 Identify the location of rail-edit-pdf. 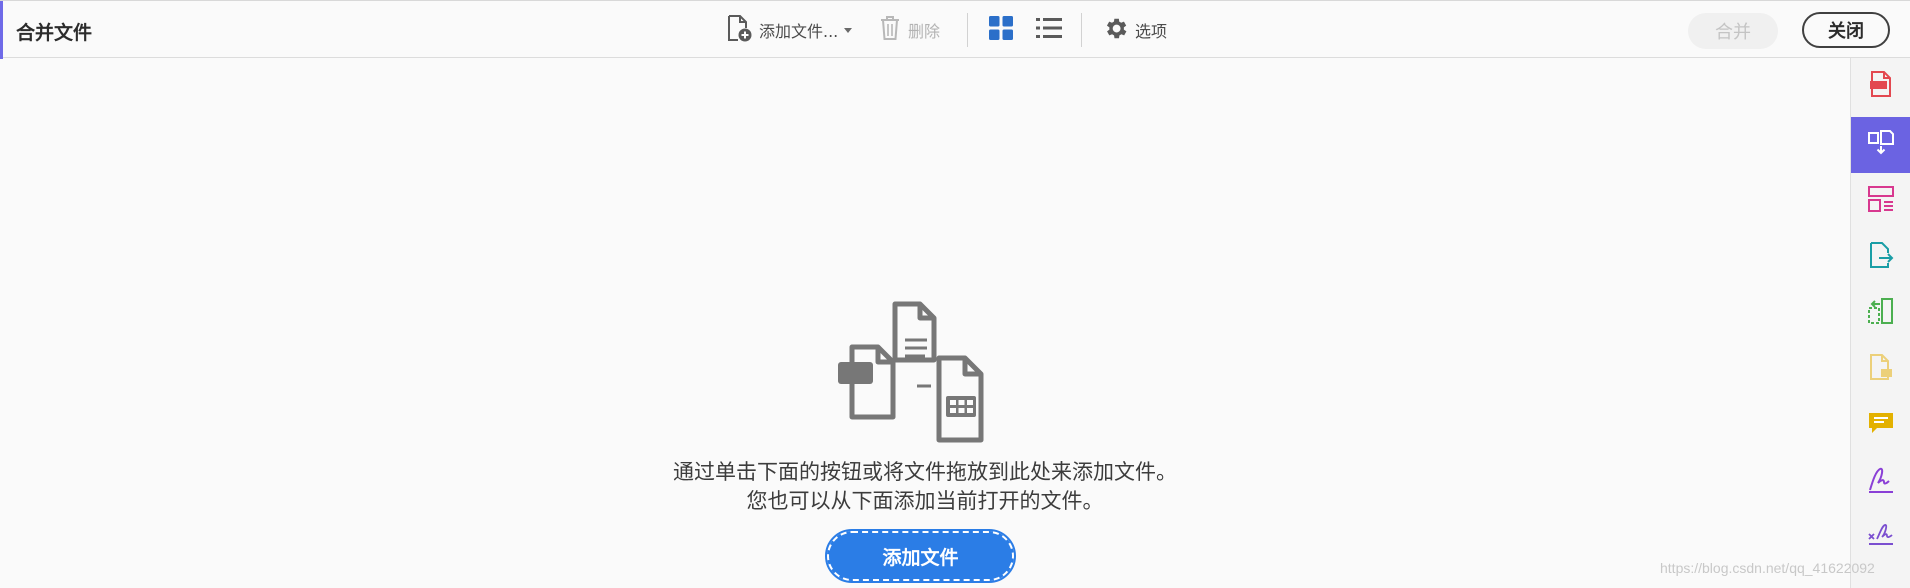
(1880, 313).